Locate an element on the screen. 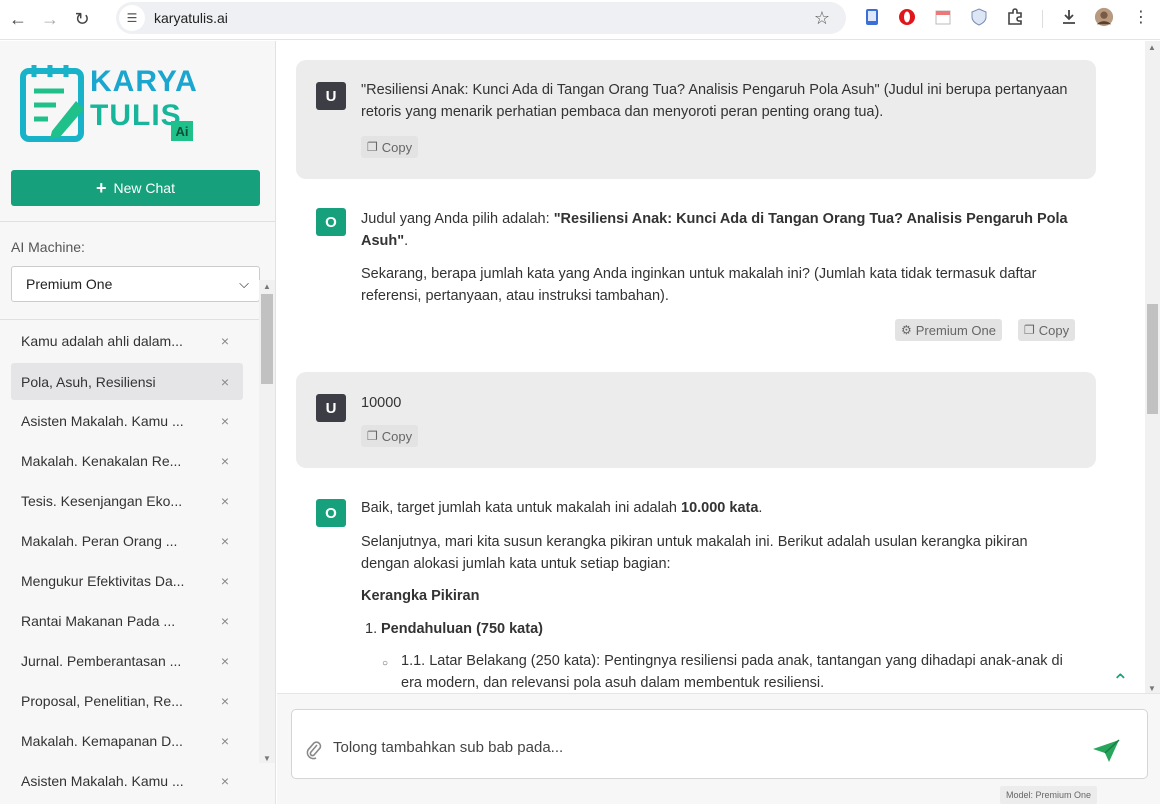 The height and width of the screenshot is (804, 1160). history-item: Rantai Makanan Pada ... × is located at coordinates (127, 620).